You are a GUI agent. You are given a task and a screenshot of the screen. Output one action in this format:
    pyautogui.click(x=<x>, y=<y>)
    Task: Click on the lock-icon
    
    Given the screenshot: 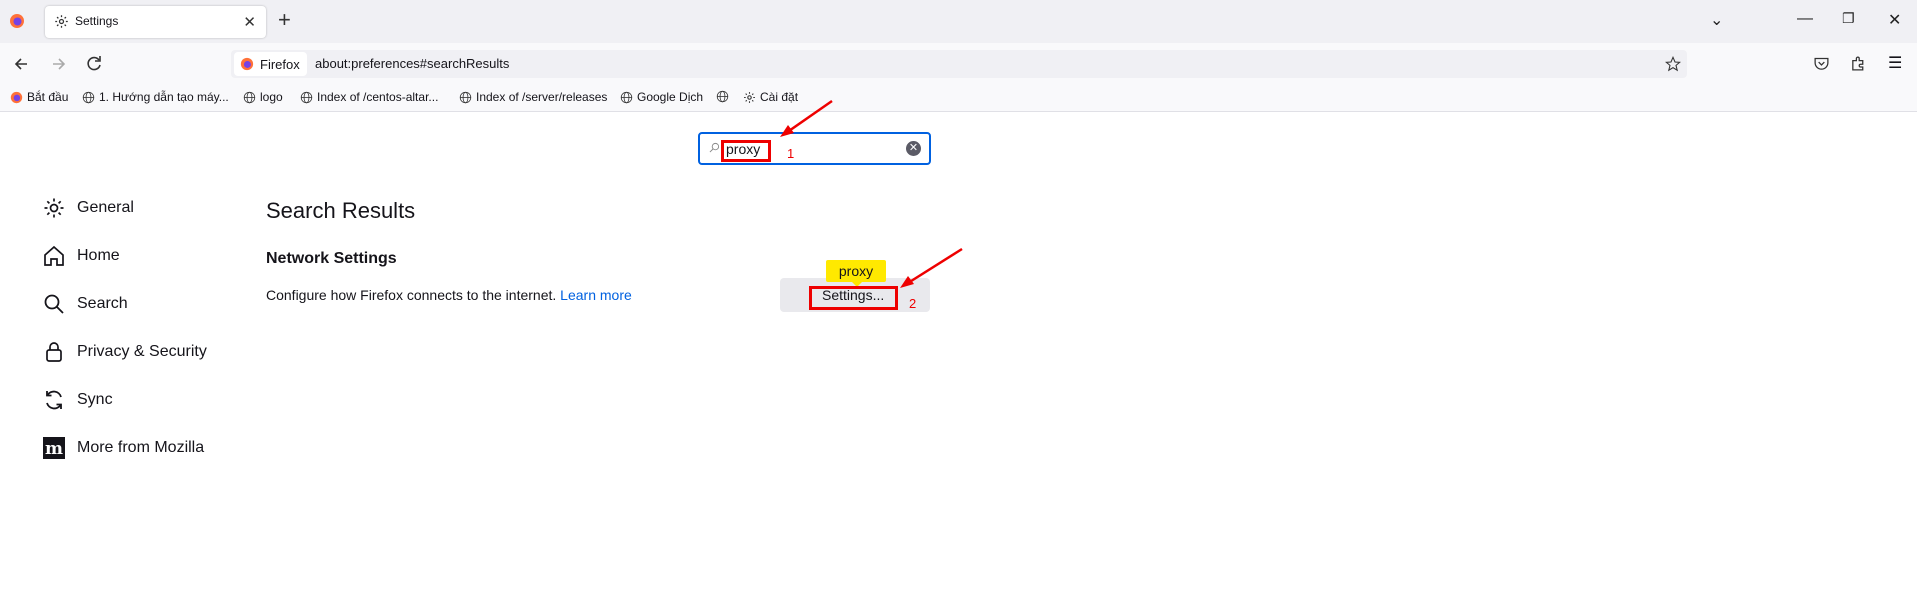 What is the action you would take?
    pyautogui.click(x=54, y=352)
    